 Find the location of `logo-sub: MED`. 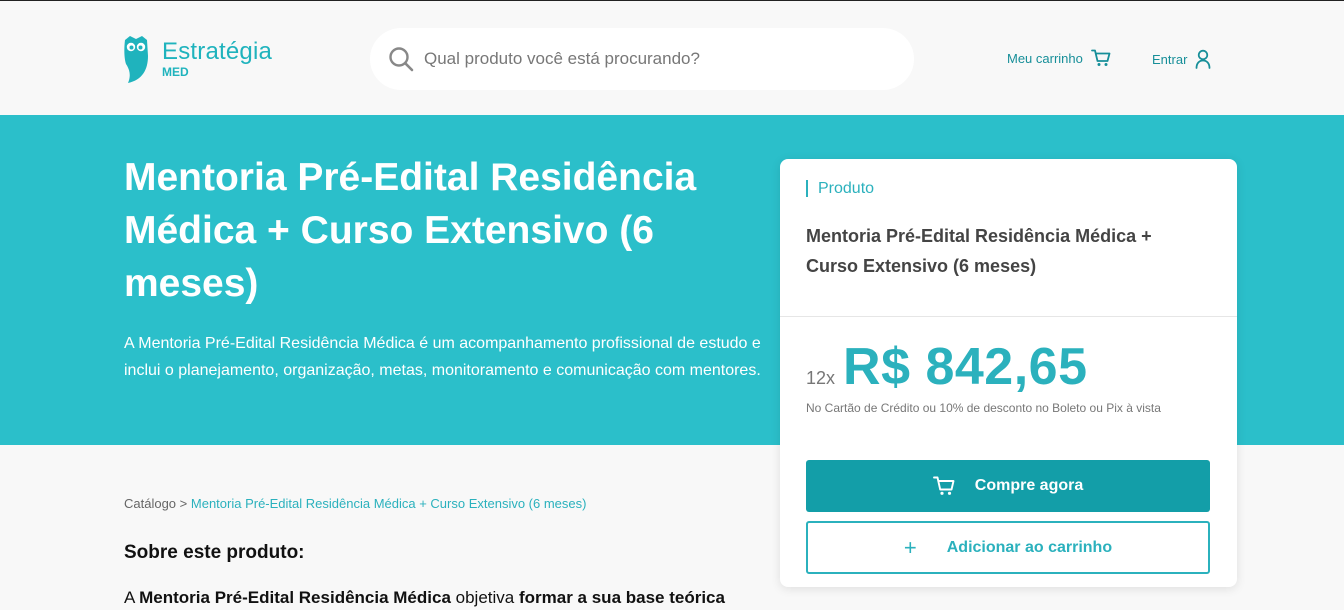

logo-sub: MED is located at coordinates (175, 72).